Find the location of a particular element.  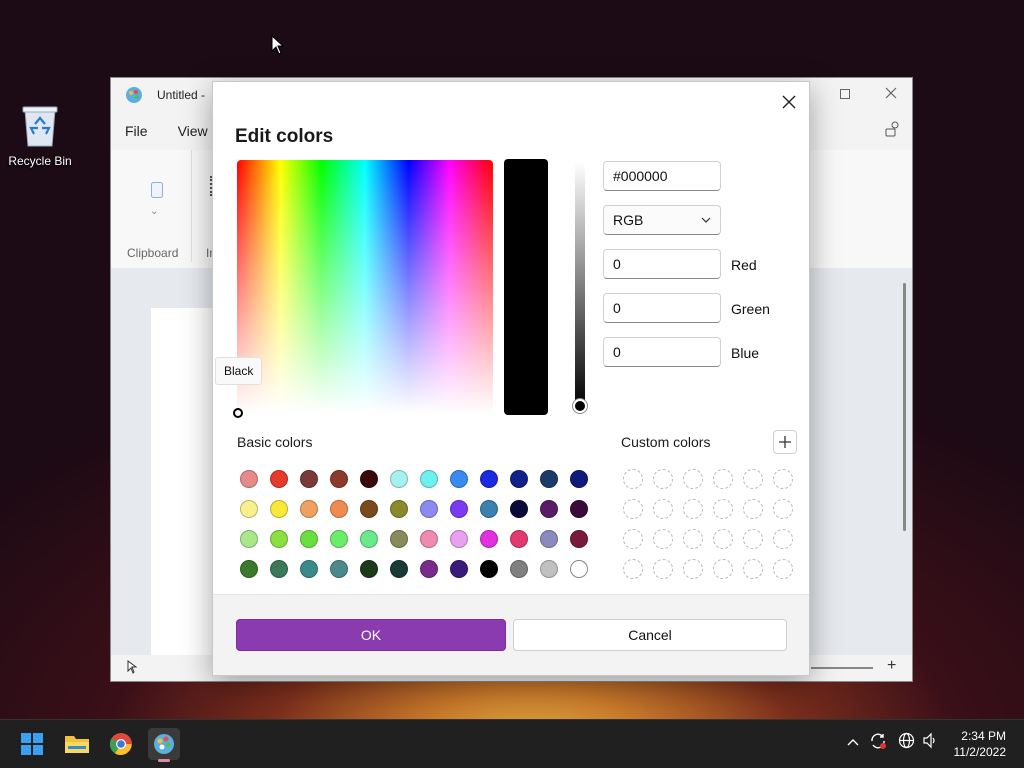

value-slider-thumb is located at coordinates (580, 406).